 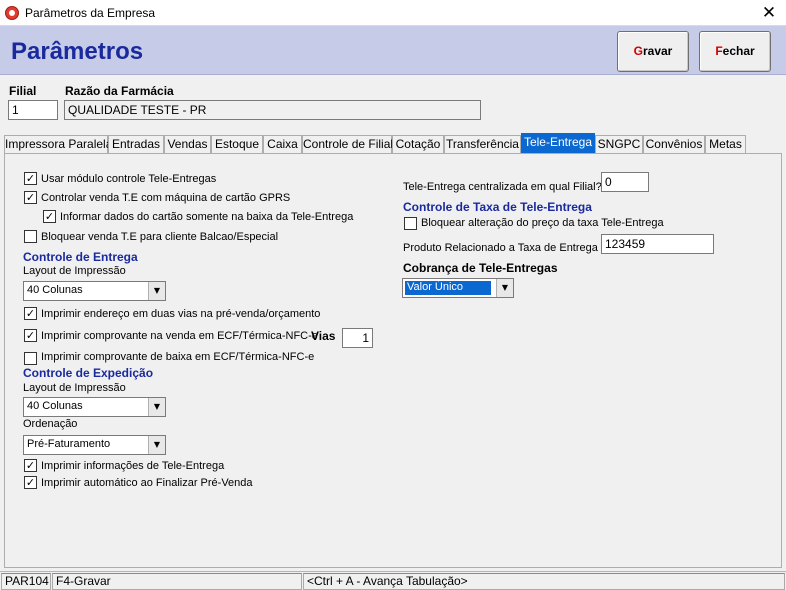 What do you see at coordinates (50, 424) in the screenshot?
I see `ordenacao-label: Ordenação` at bounding box center [50, 424].